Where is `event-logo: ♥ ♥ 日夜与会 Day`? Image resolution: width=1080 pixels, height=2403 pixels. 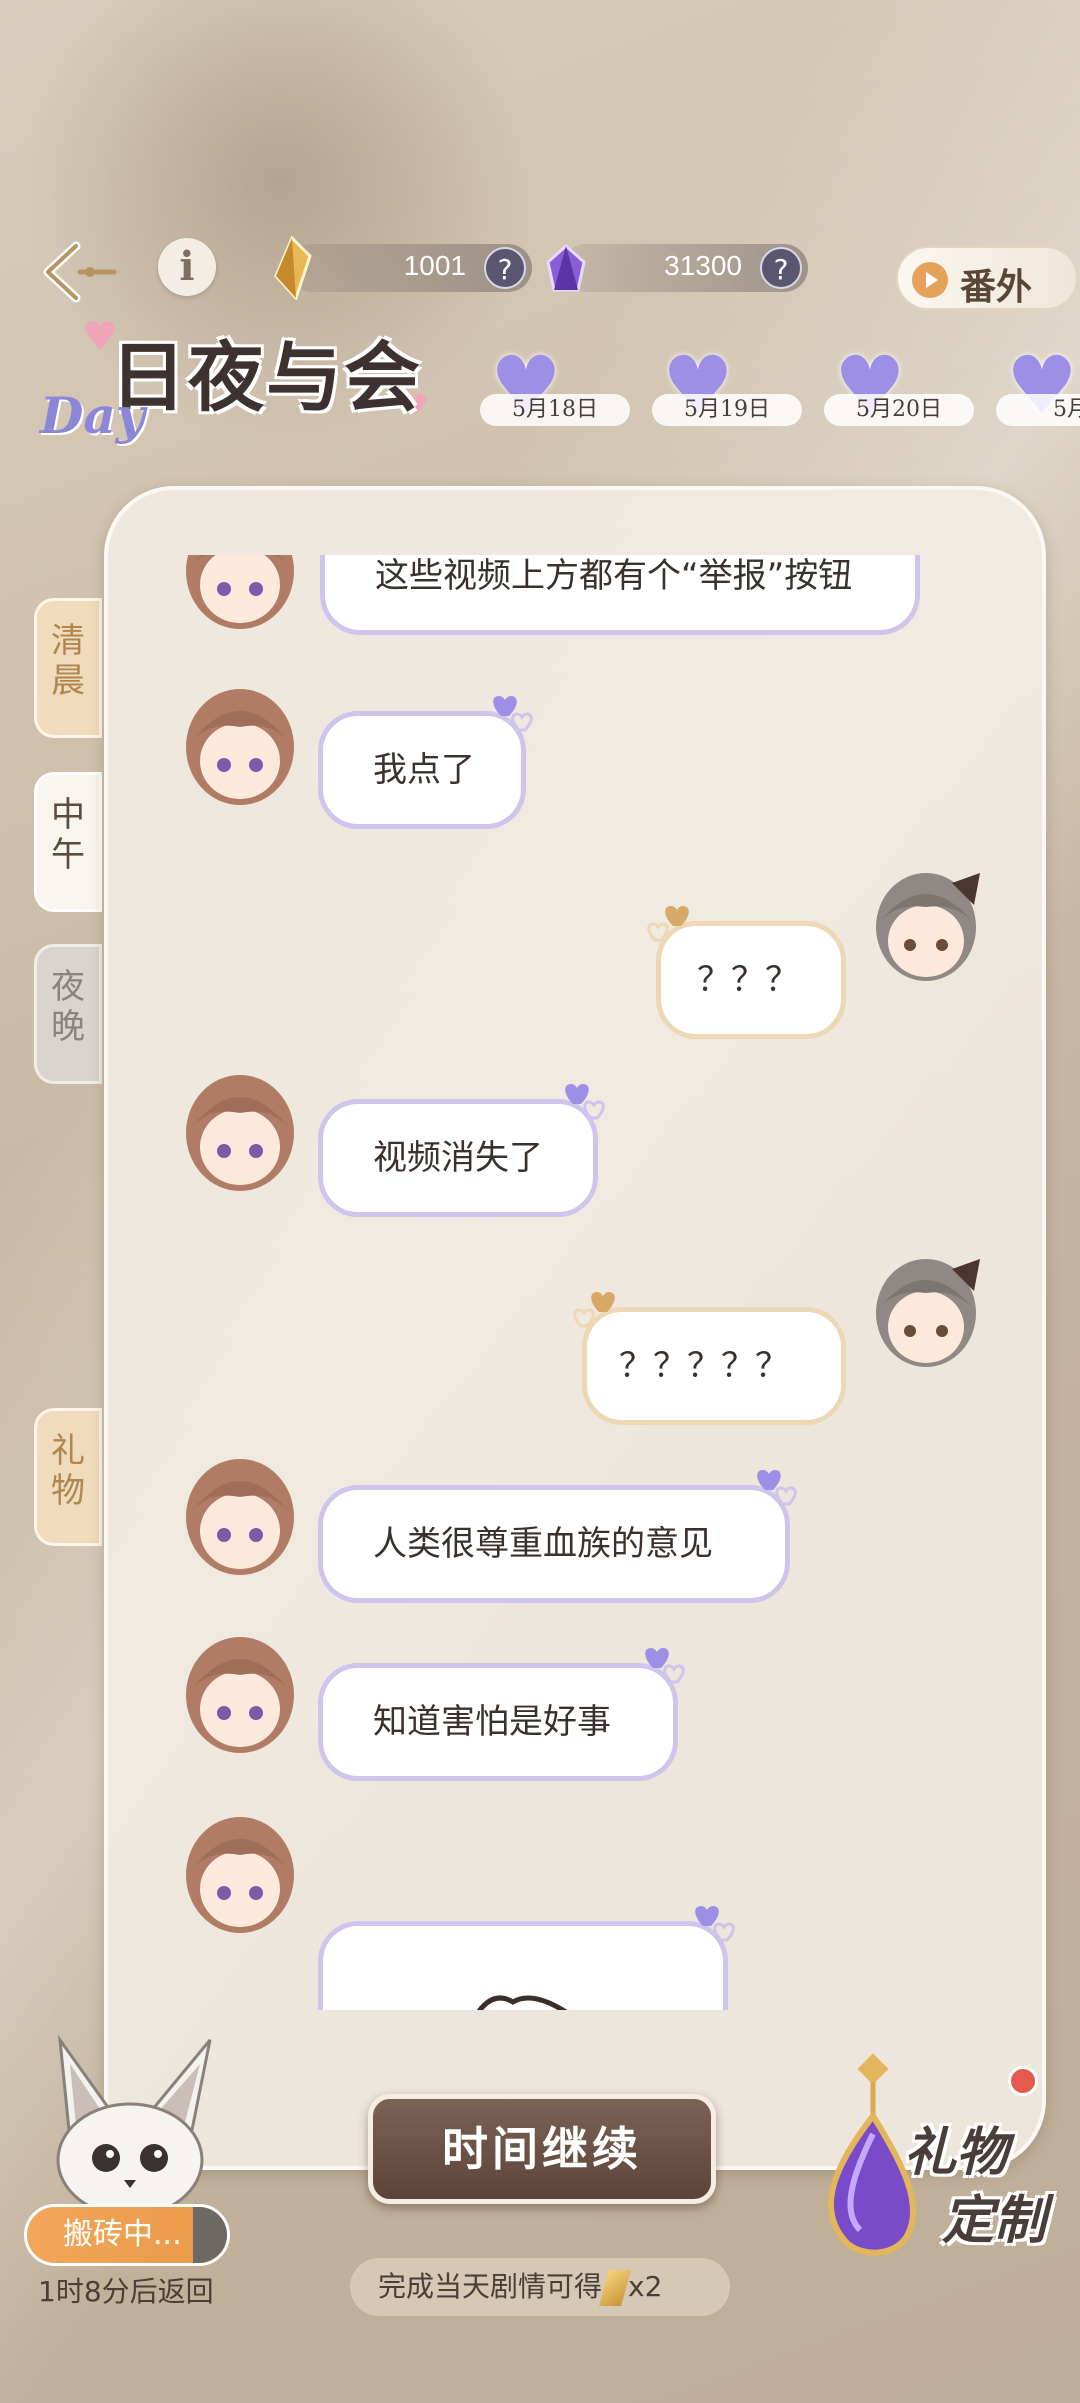 event-logo: ♥ ♥ 日夜与会 Day is located at coordinates (245, 380).